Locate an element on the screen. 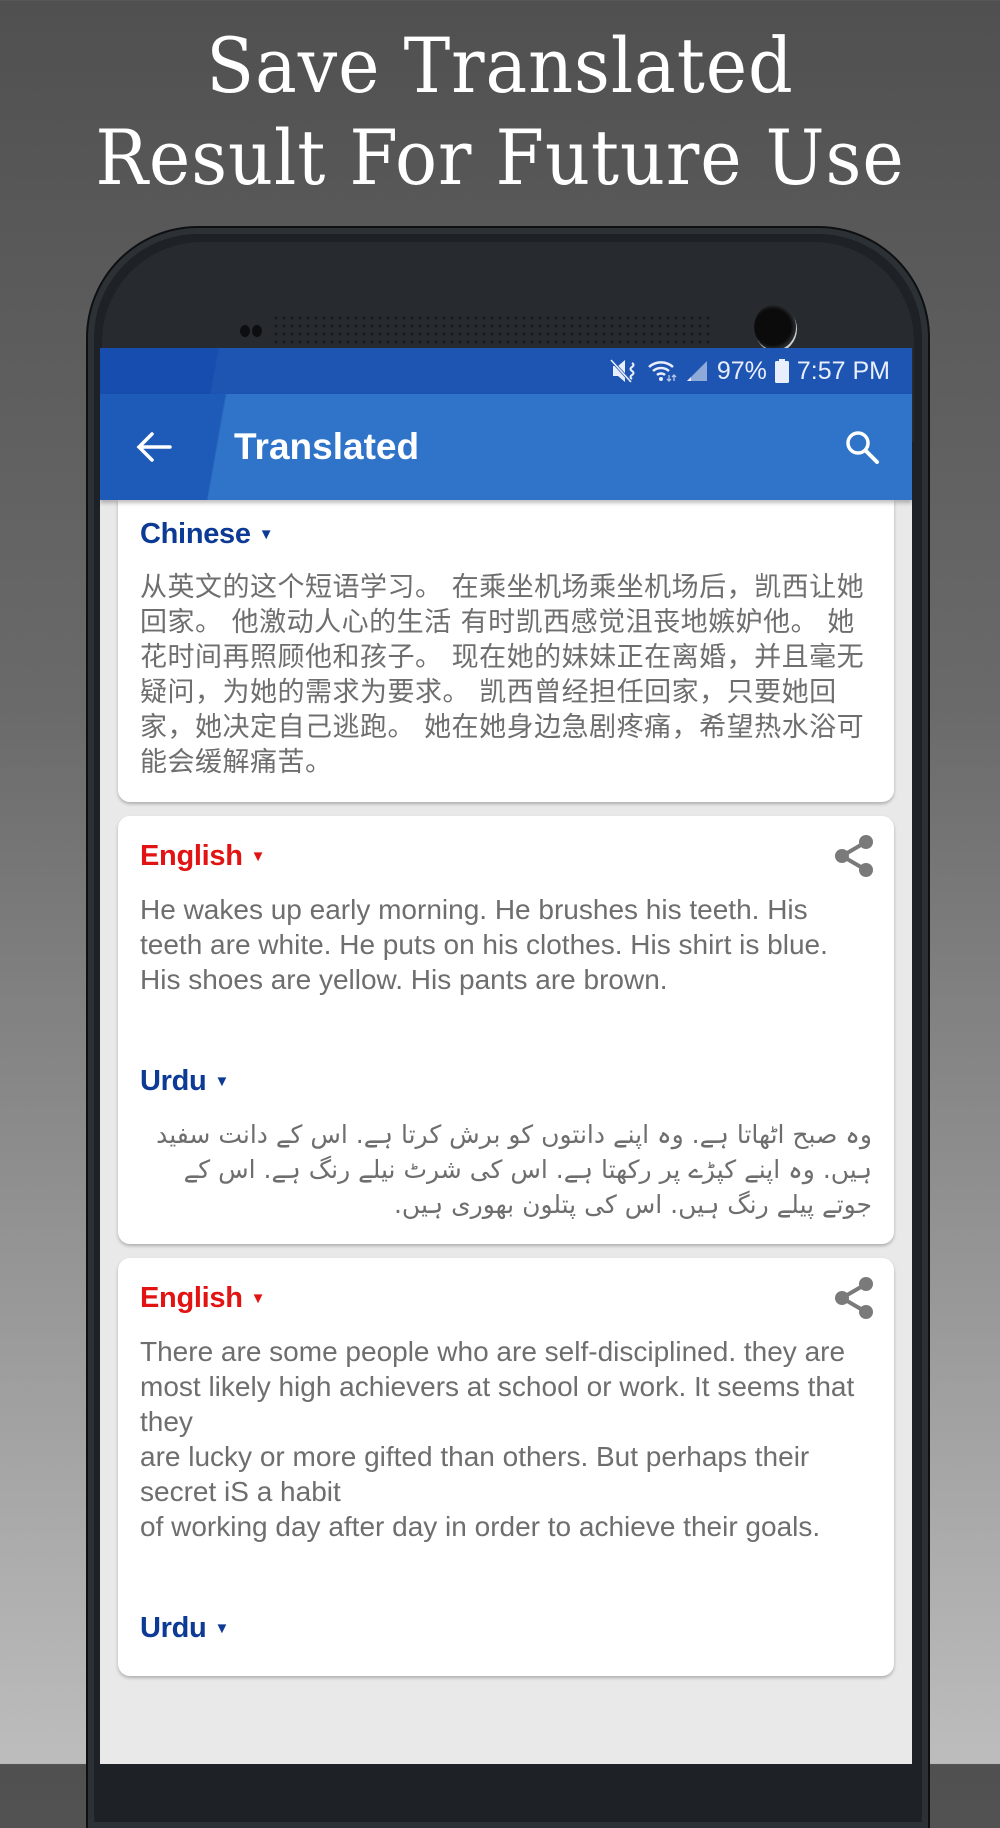 Image resolution: width=1000 pixels, height=1828 pixels. app-bar: Translated is located at coordinates (506, 447).